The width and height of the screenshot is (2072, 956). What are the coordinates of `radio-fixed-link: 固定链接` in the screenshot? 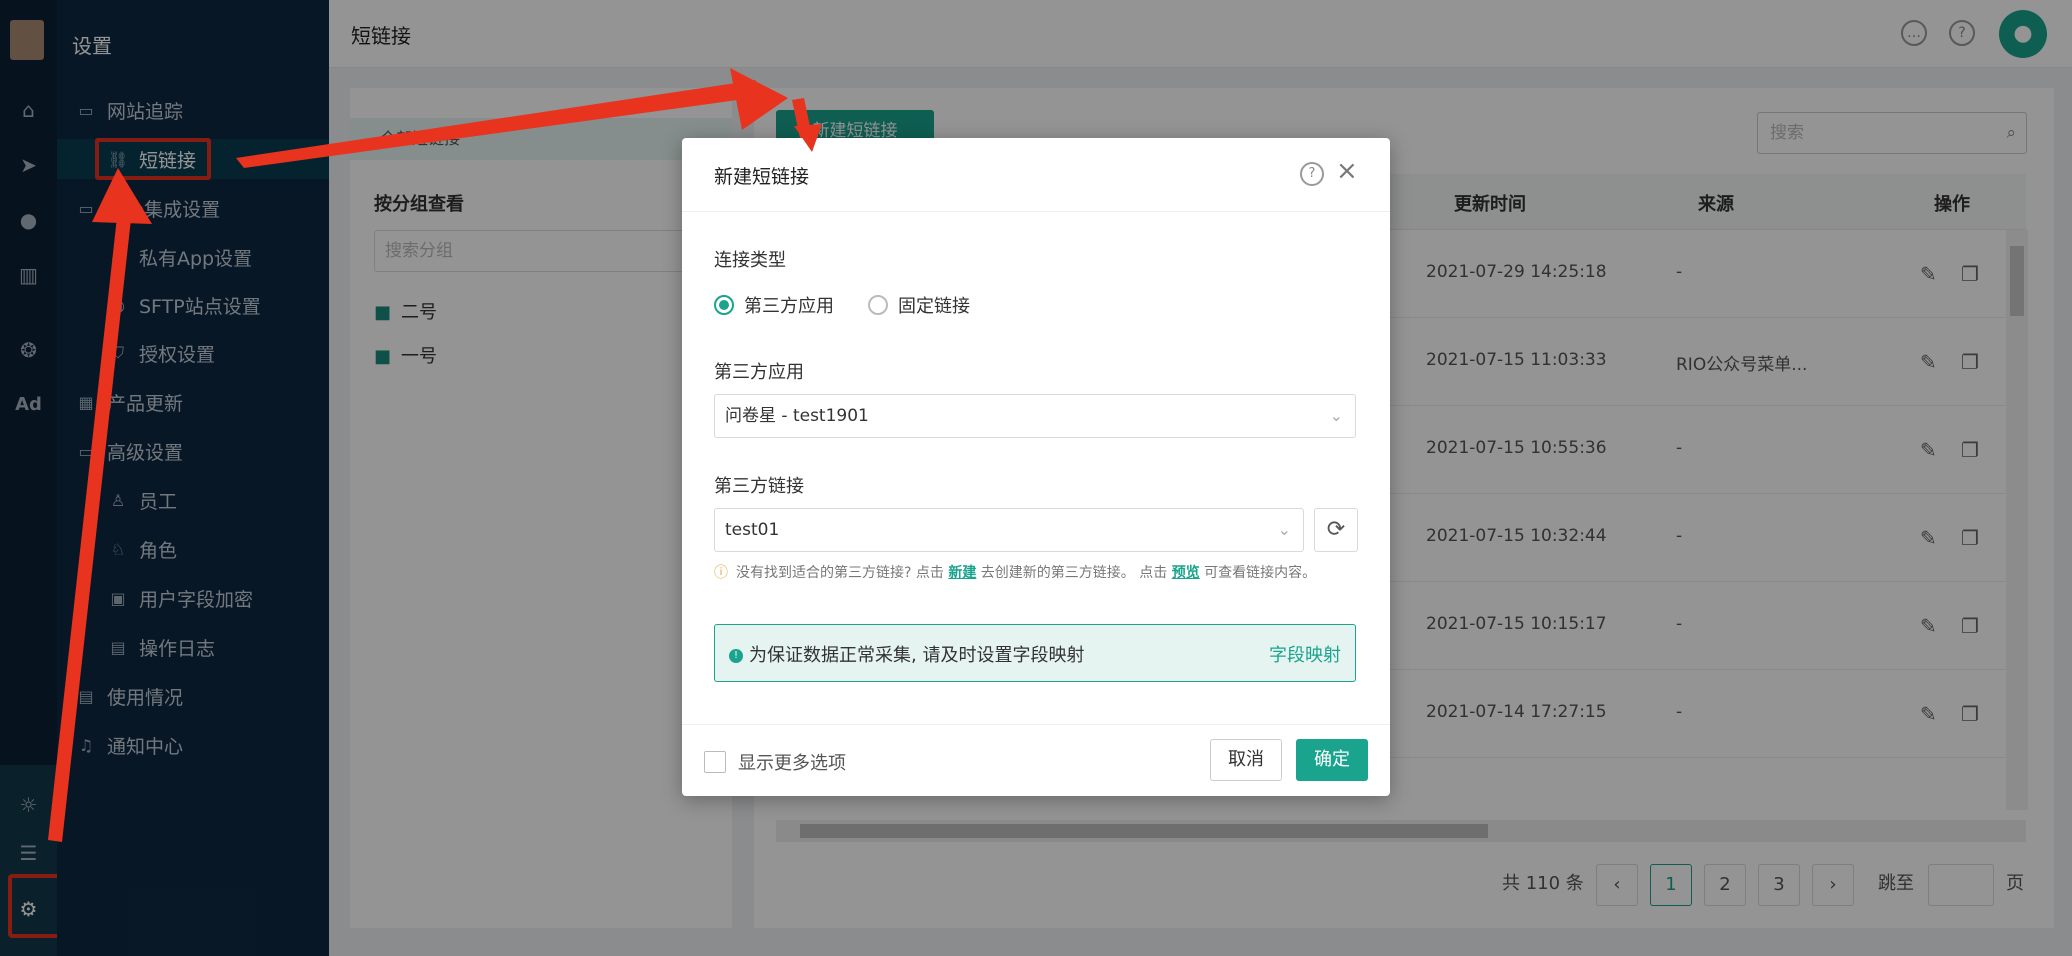 It's located at (919, 305).